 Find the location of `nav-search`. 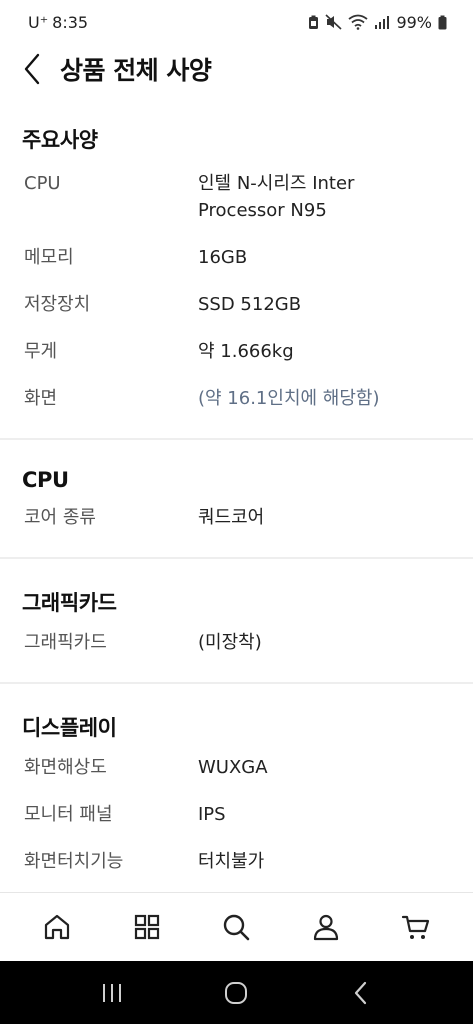

nav-search is located at coordinates (236, 927).